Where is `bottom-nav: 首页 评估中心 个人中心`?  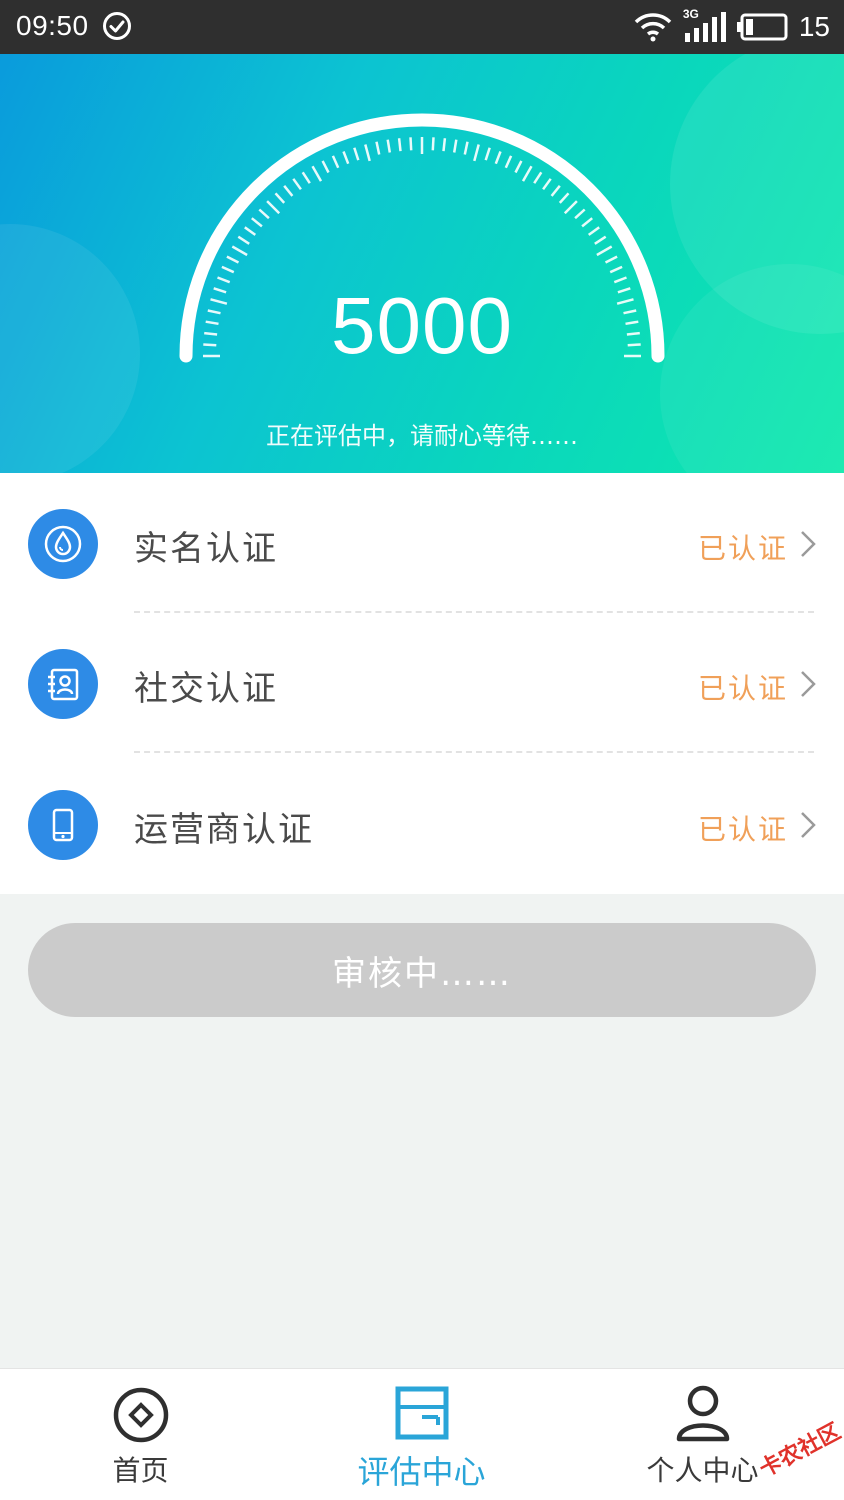
bottom-nav: 首页 评估中心 个人中心 is located at coordinates (422, 1434).